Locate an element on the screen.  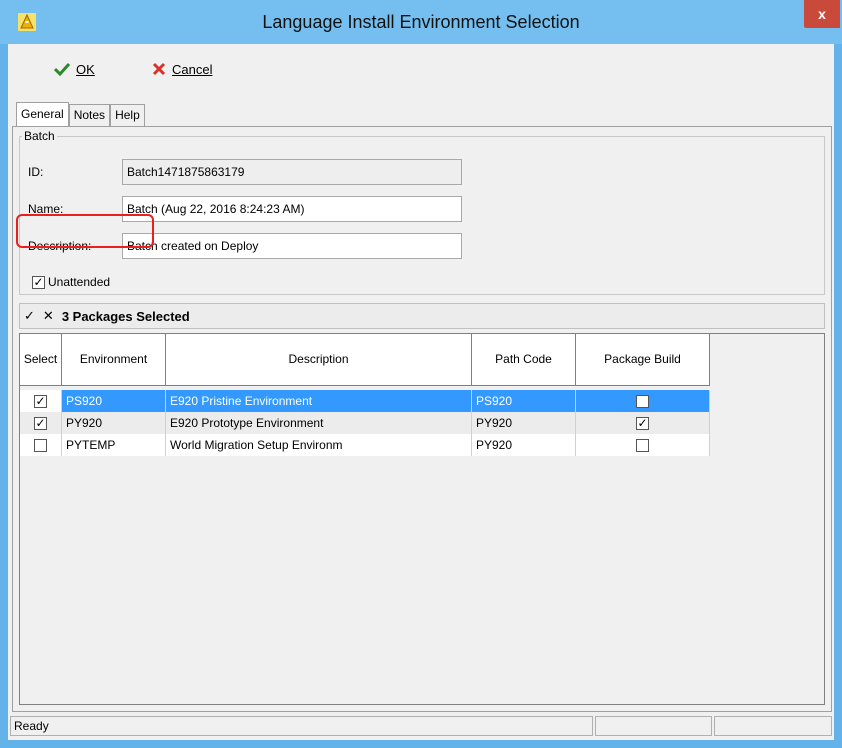
row-select-checkbox is located at coordinates (40, 445).